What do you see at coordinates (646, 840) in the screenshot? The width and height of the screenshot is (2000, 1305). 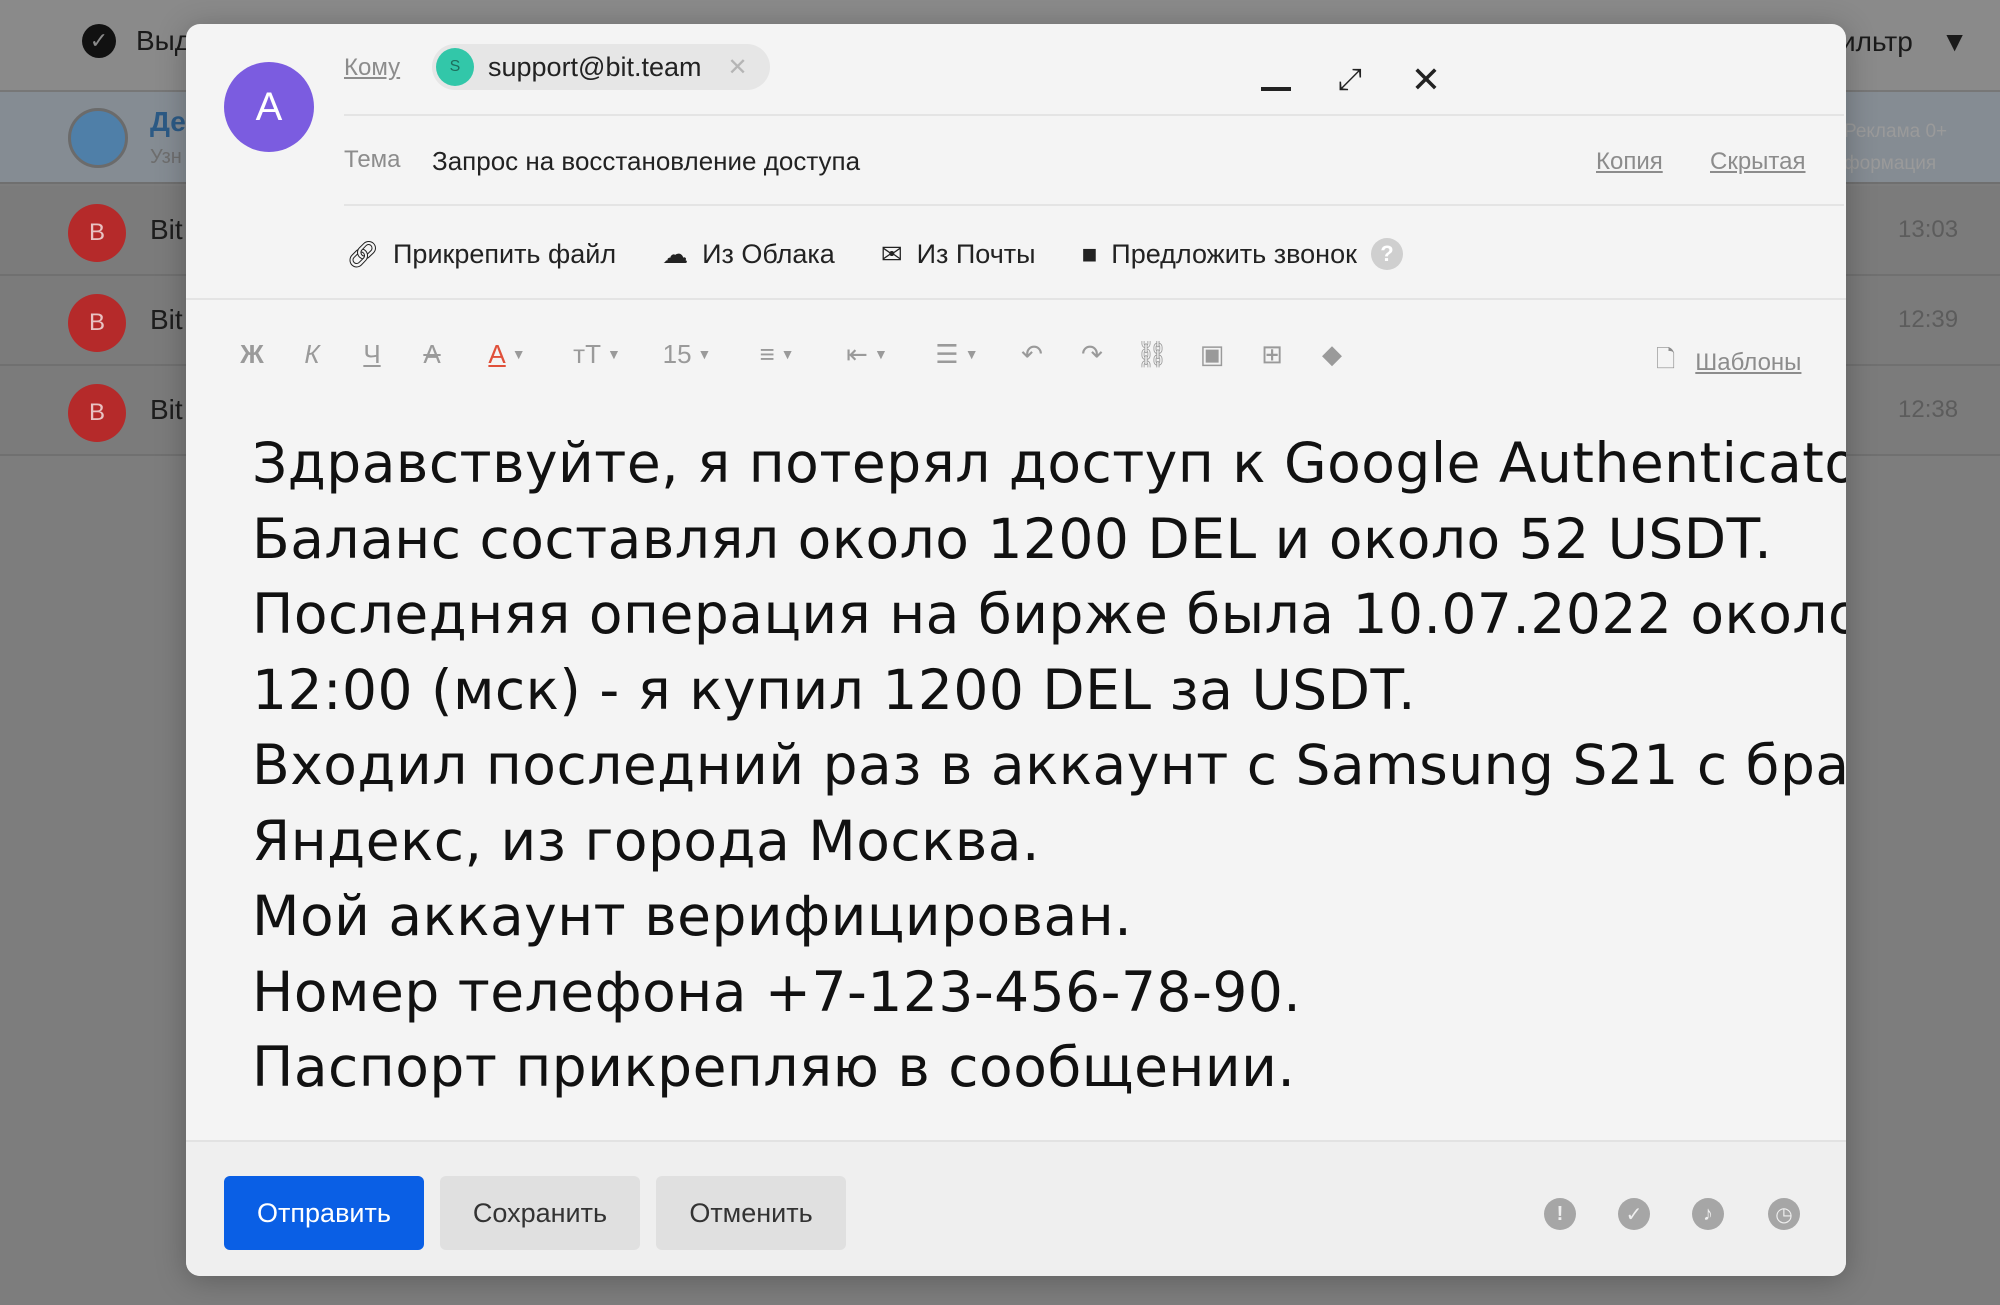 I see `message-line: Яндекс, из города Москва.` at bounding box center [646, 840].